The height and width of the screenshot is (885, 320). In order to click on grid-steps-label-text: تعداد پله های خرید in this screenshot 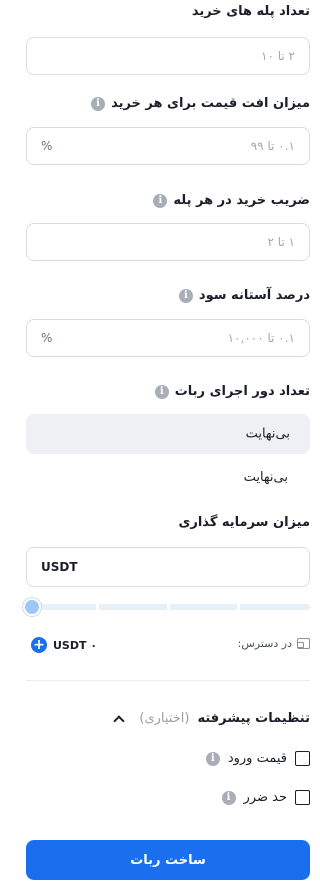, I will do `click(250, 11)`.